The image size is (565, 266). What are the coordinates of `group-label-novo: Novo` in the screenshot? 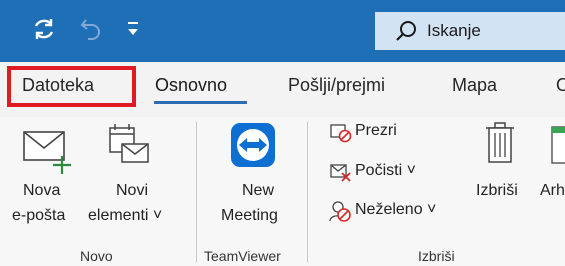 It's located at (96, 256).